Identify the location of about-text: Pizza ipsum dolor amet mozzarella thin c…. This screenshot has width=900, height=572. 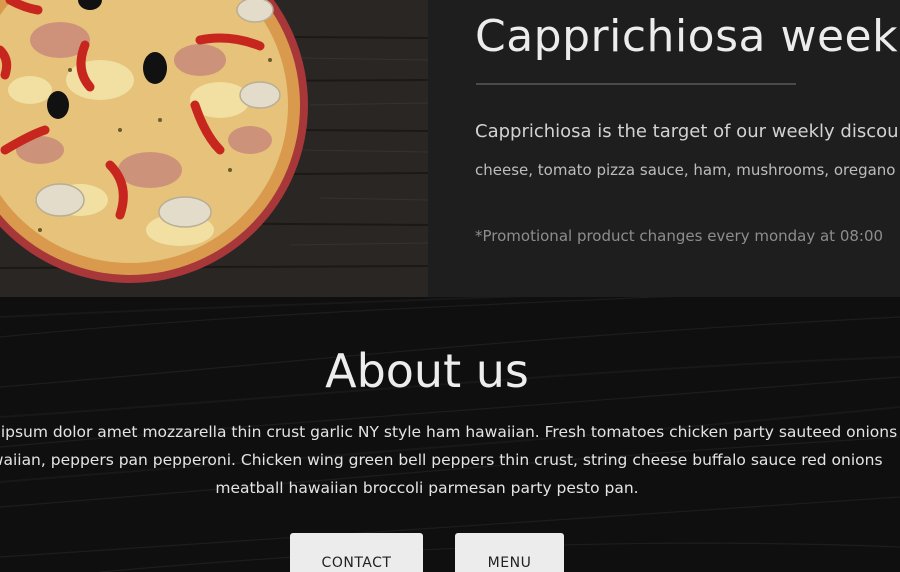
(449, 460).